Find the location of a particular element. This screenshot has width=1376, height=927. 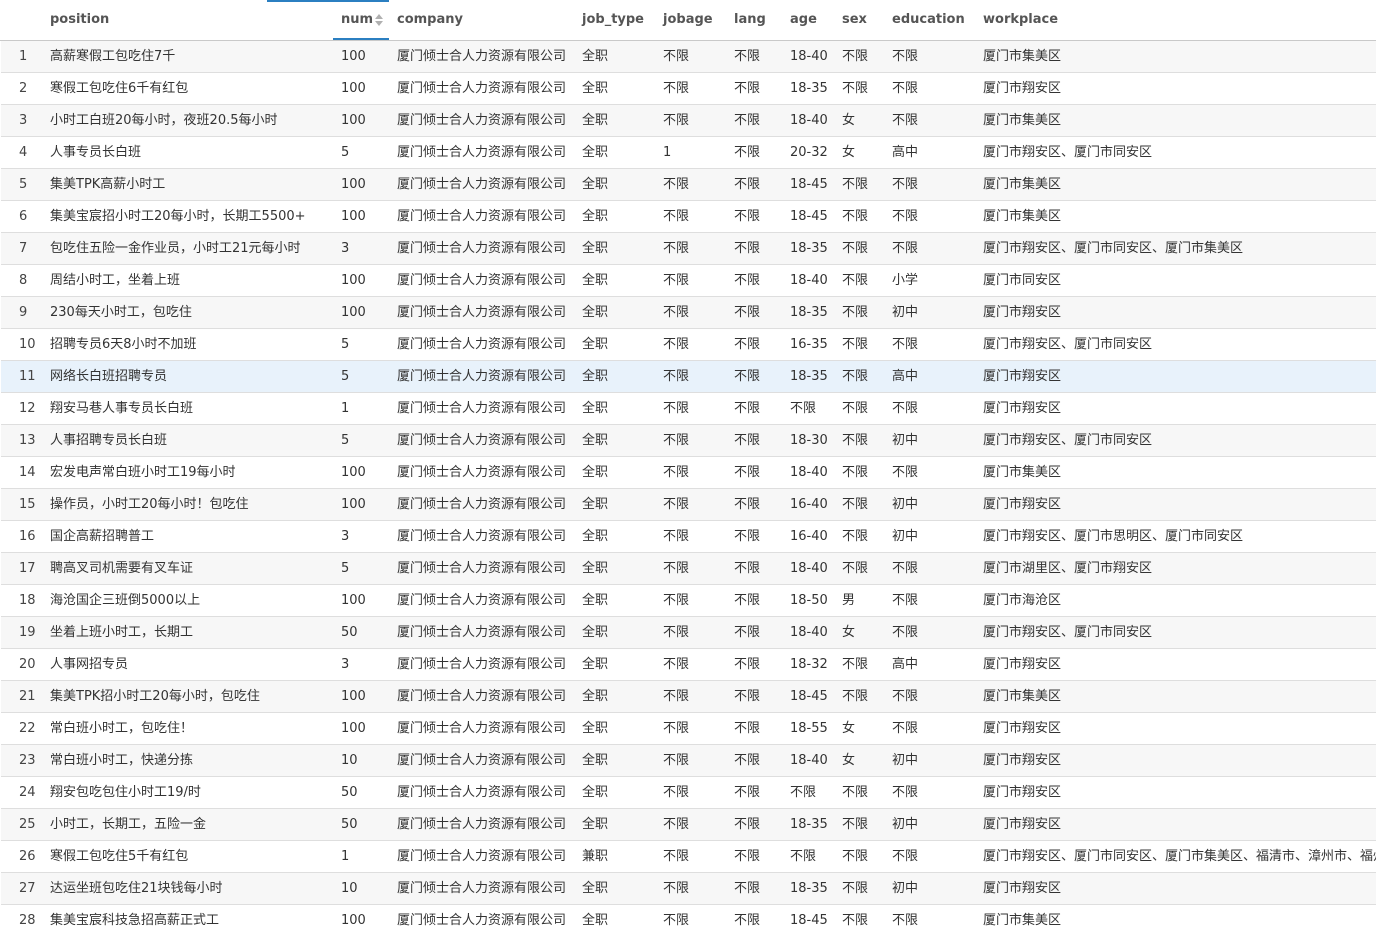

column-header-workplace: workplace is located at coordinates (1020, 20).